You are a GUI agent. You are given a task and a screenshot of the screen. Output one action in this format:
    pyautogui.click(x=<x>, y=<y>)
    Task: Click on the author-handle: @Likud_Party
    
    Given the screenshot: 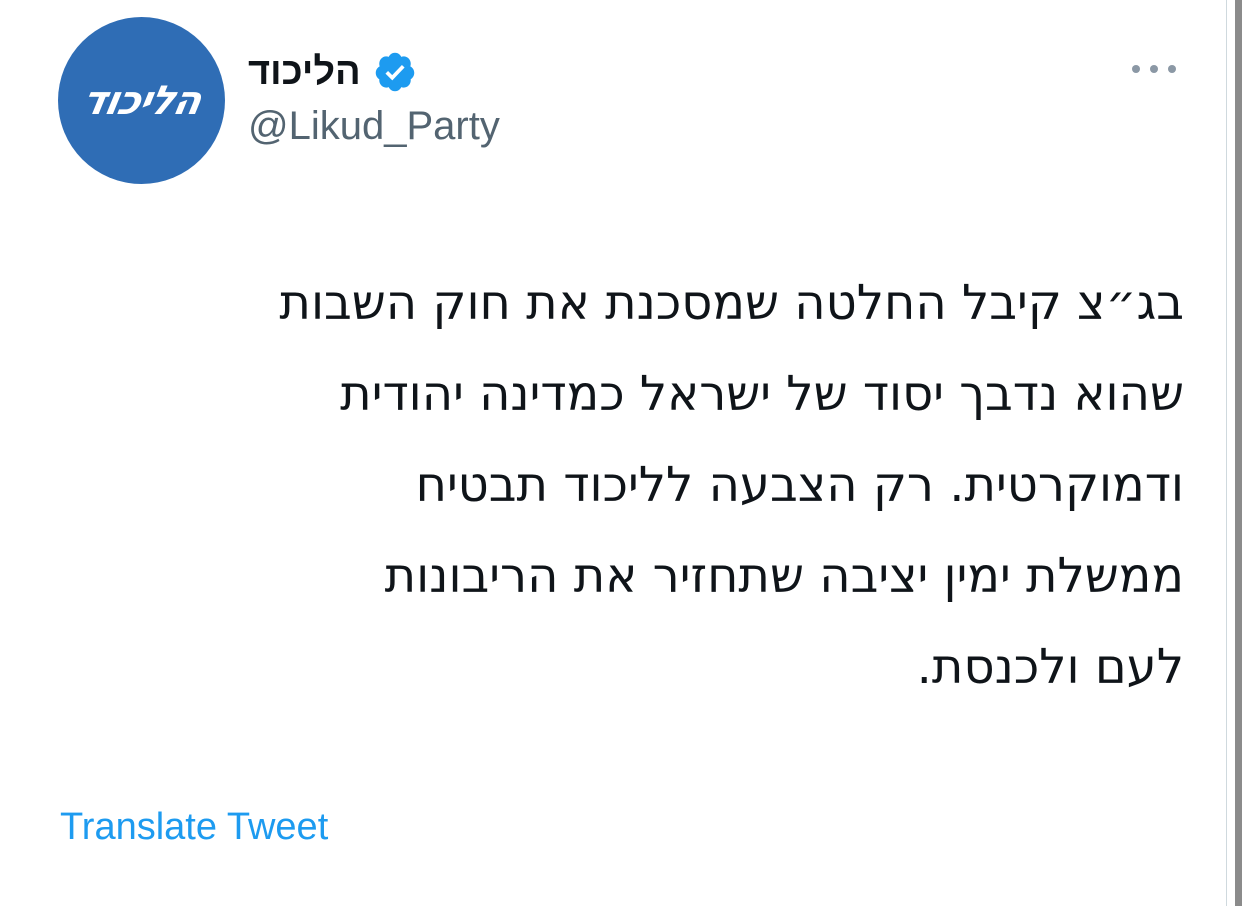 What is the action you would take?
    pyautogui.click(x=374, y=126)
    